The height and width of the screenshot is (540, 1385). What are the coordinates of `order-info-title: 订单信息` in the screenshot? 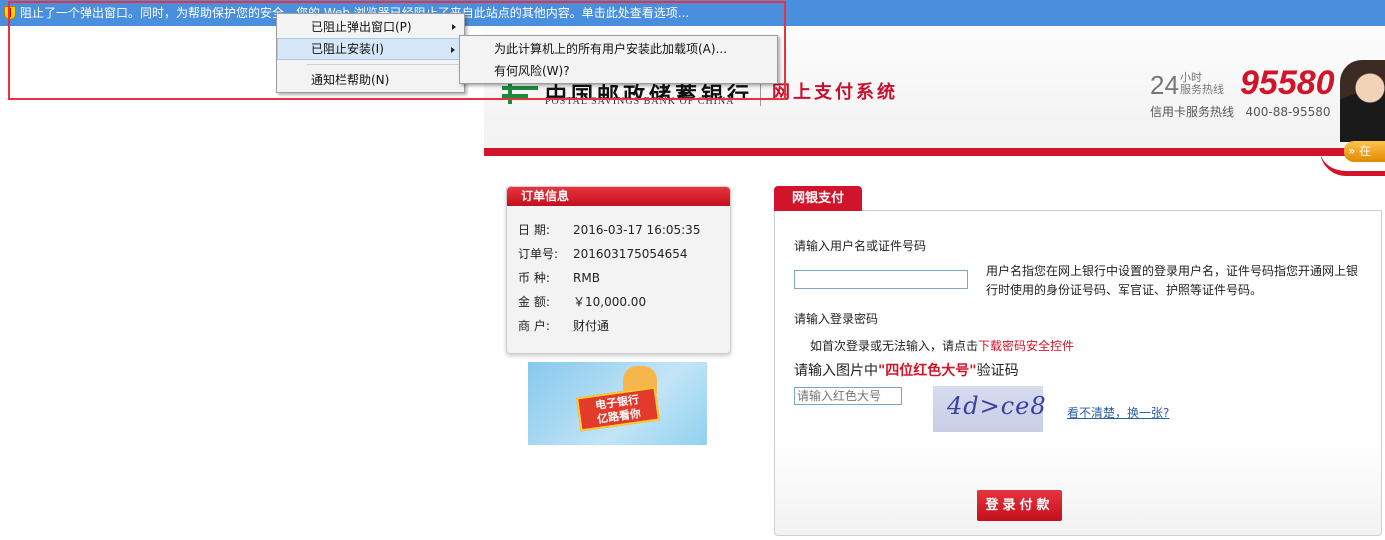 It's located at (618, 196).